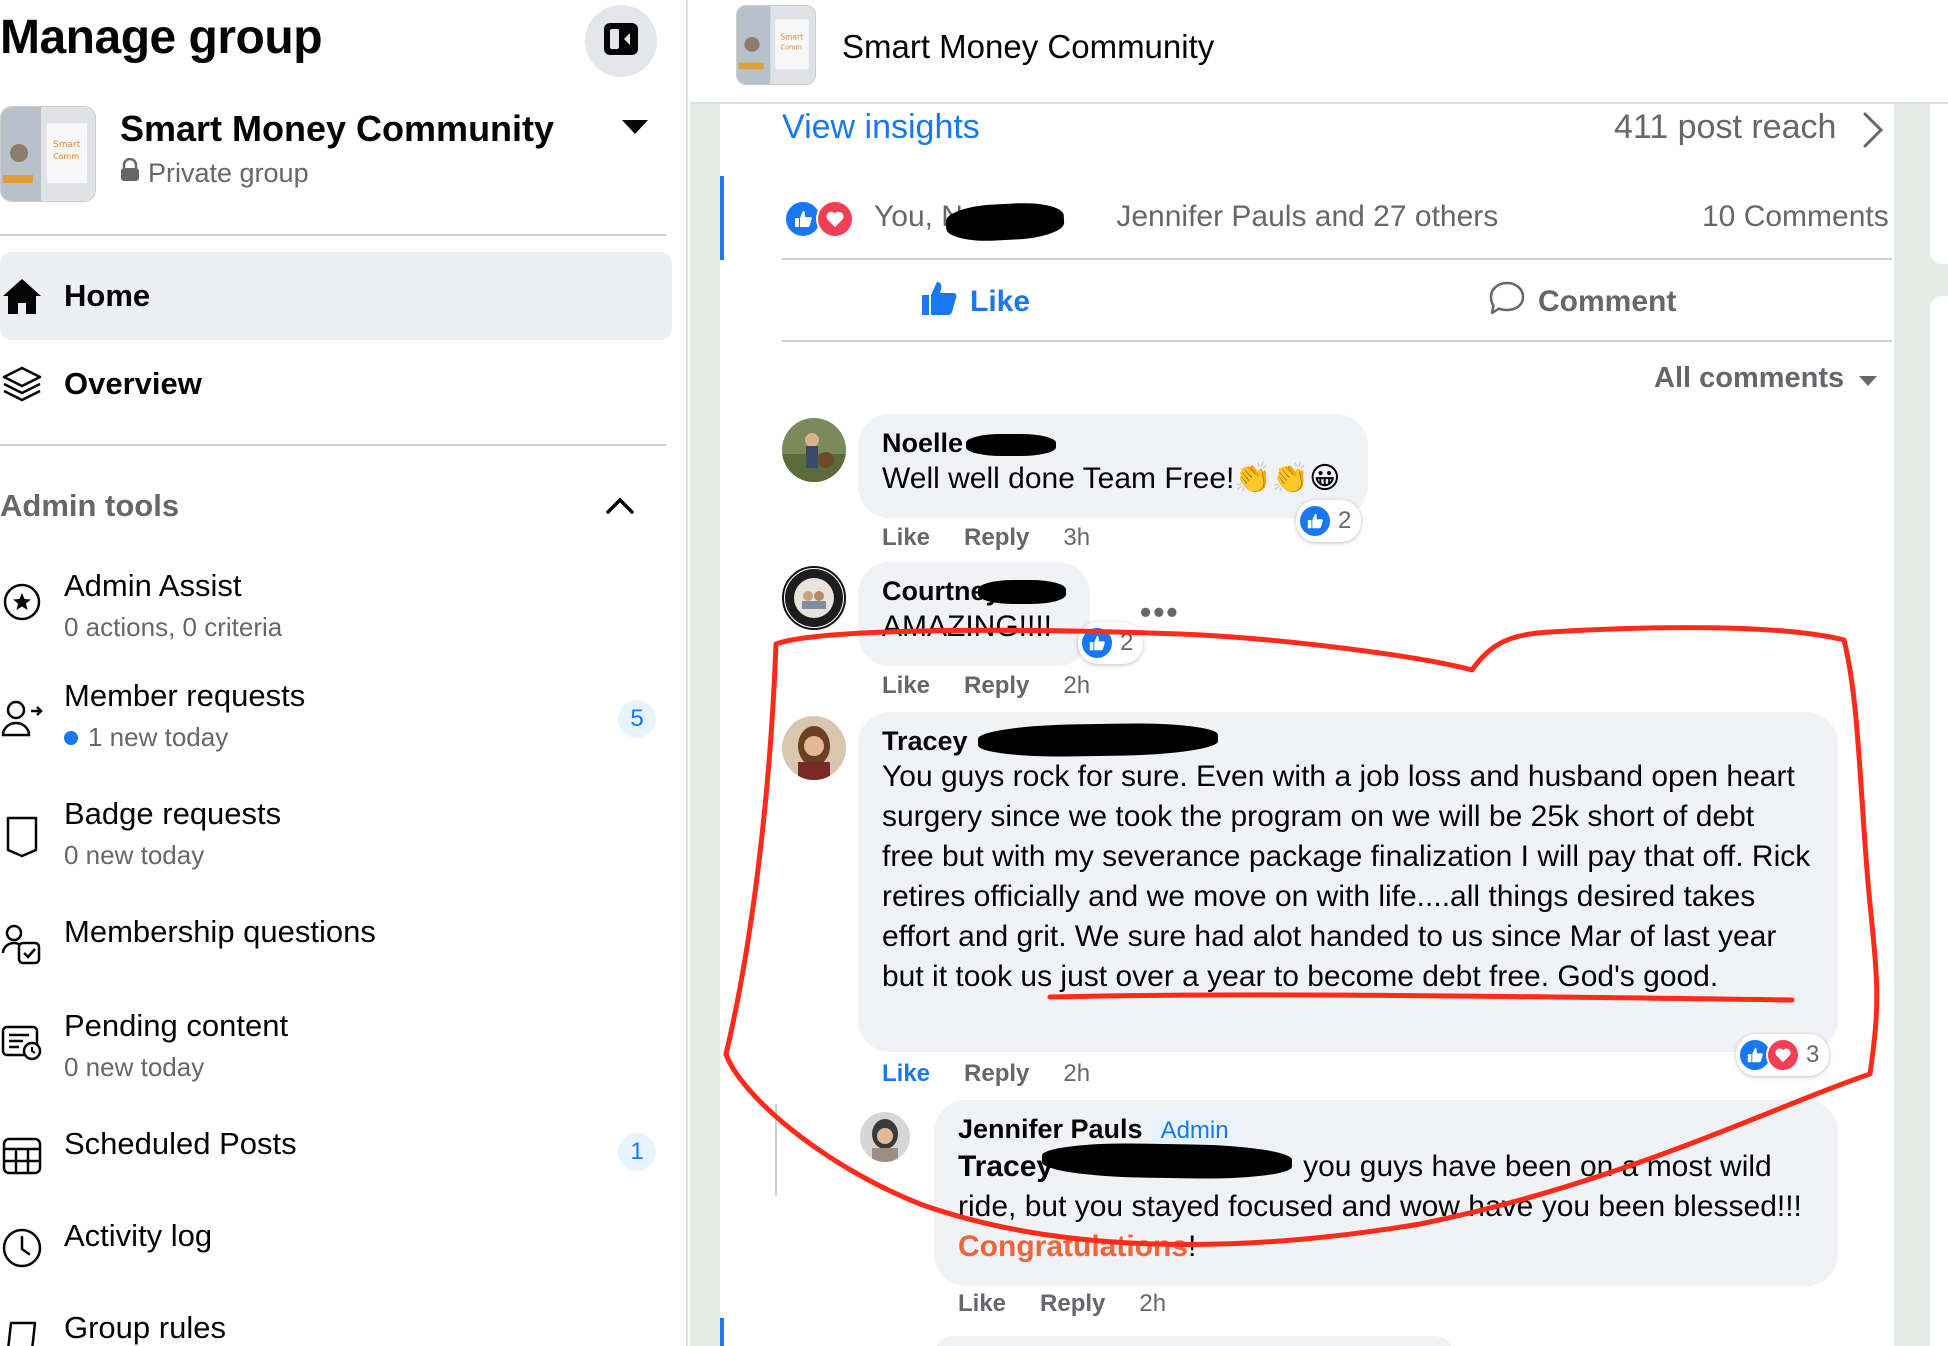  Describe the element at coordinates (173, 813) in the screenshot. I see `tool-label: Badge requests` at that location.